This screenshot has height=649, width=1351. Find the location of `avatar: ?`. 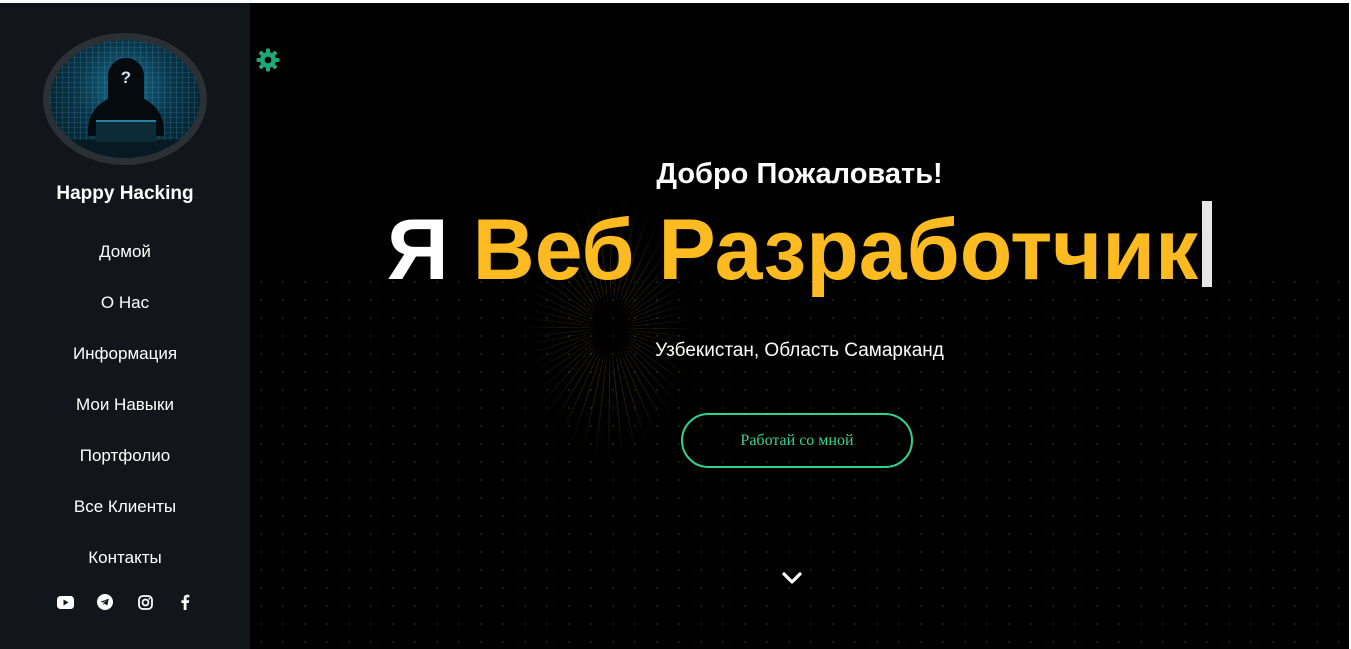

avatar: ? is located at coordinates (125, 99).